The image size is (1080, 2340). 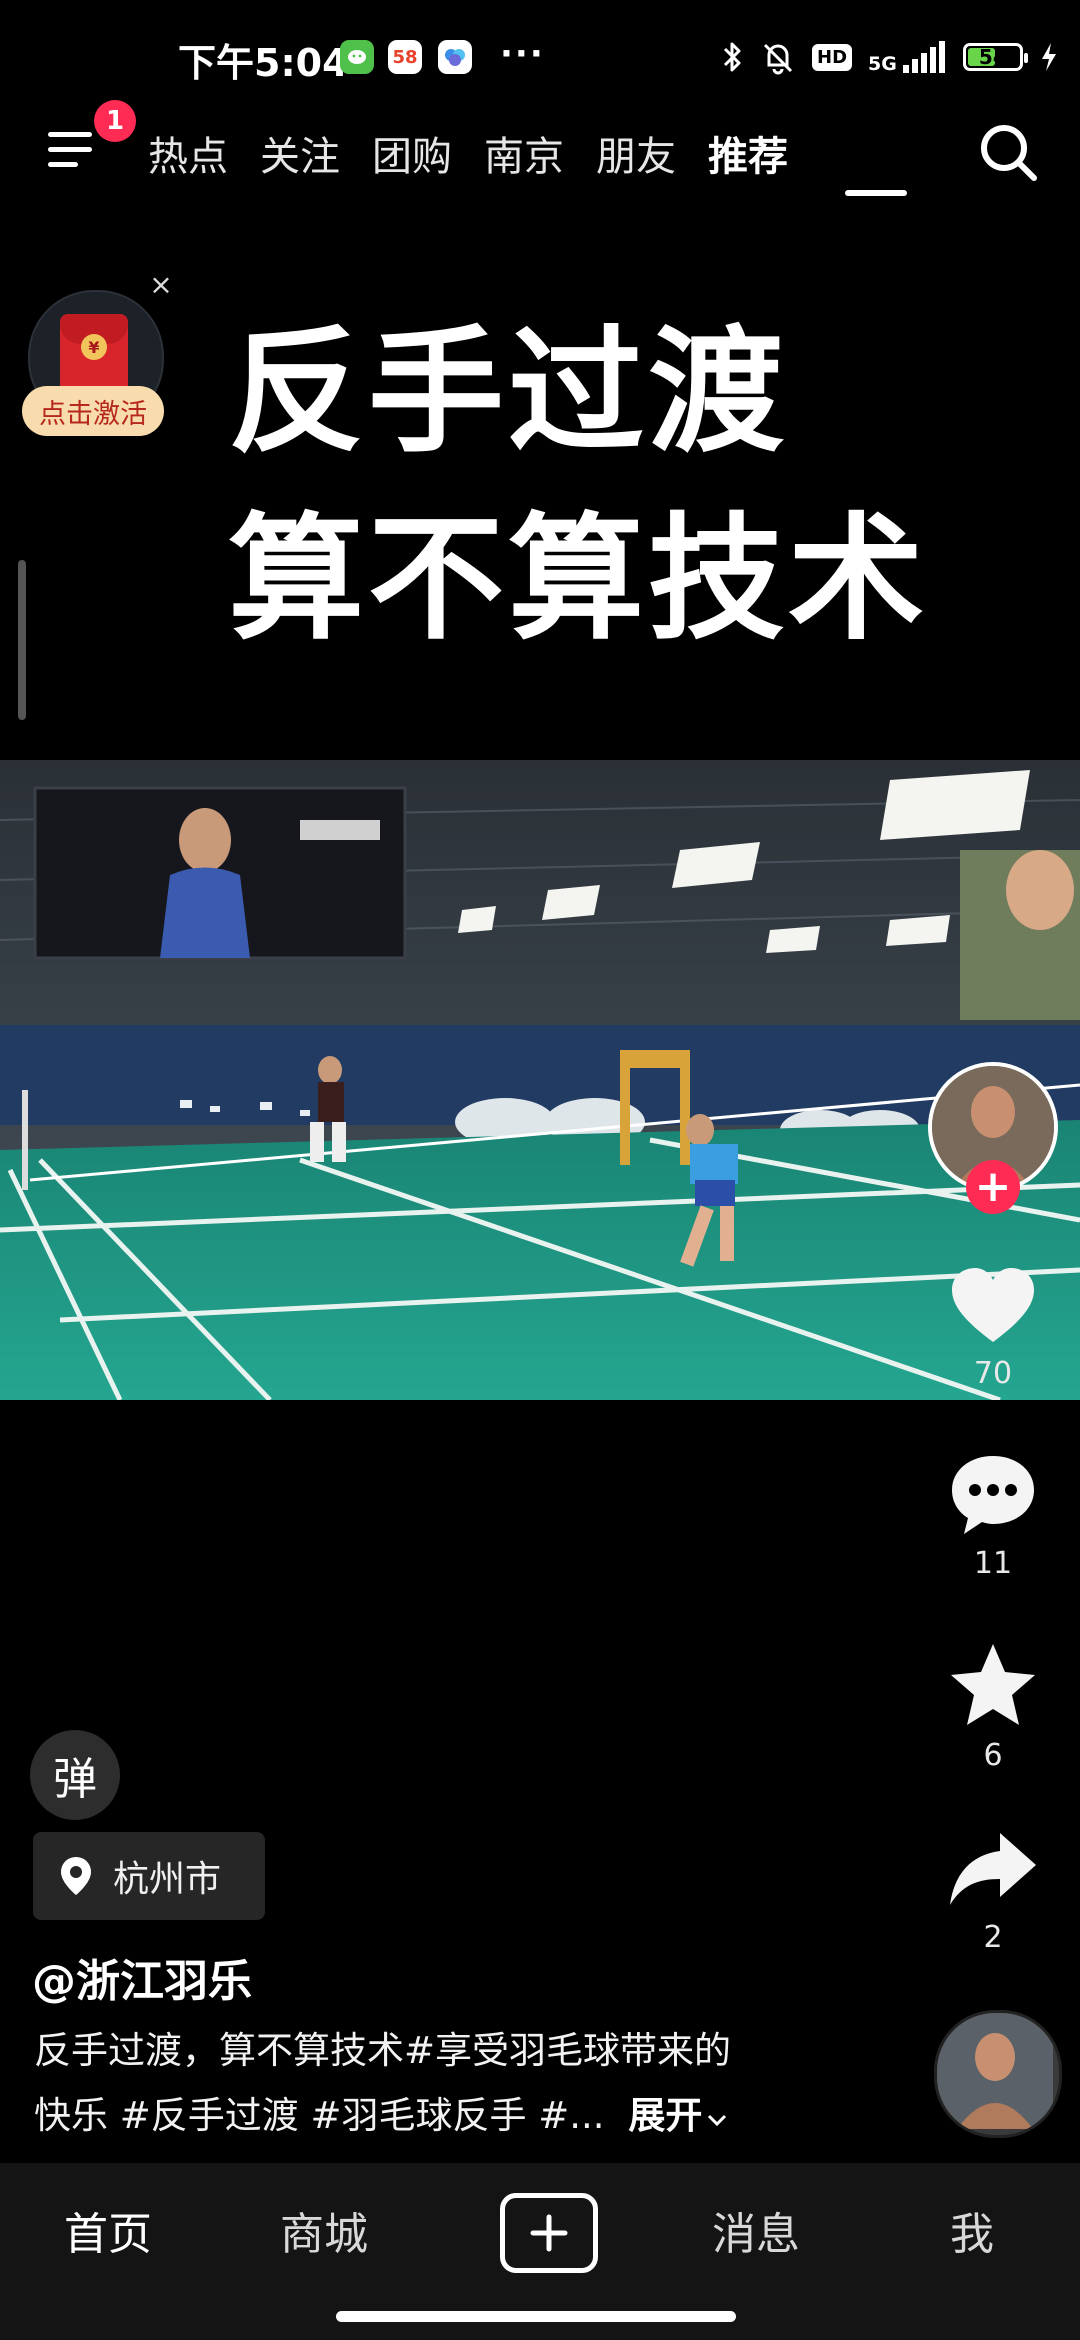 What do you see at coordinates (665, 2115) in the screenshot?
I see `expand-label: 展开` at bounding box center [665, 2115].